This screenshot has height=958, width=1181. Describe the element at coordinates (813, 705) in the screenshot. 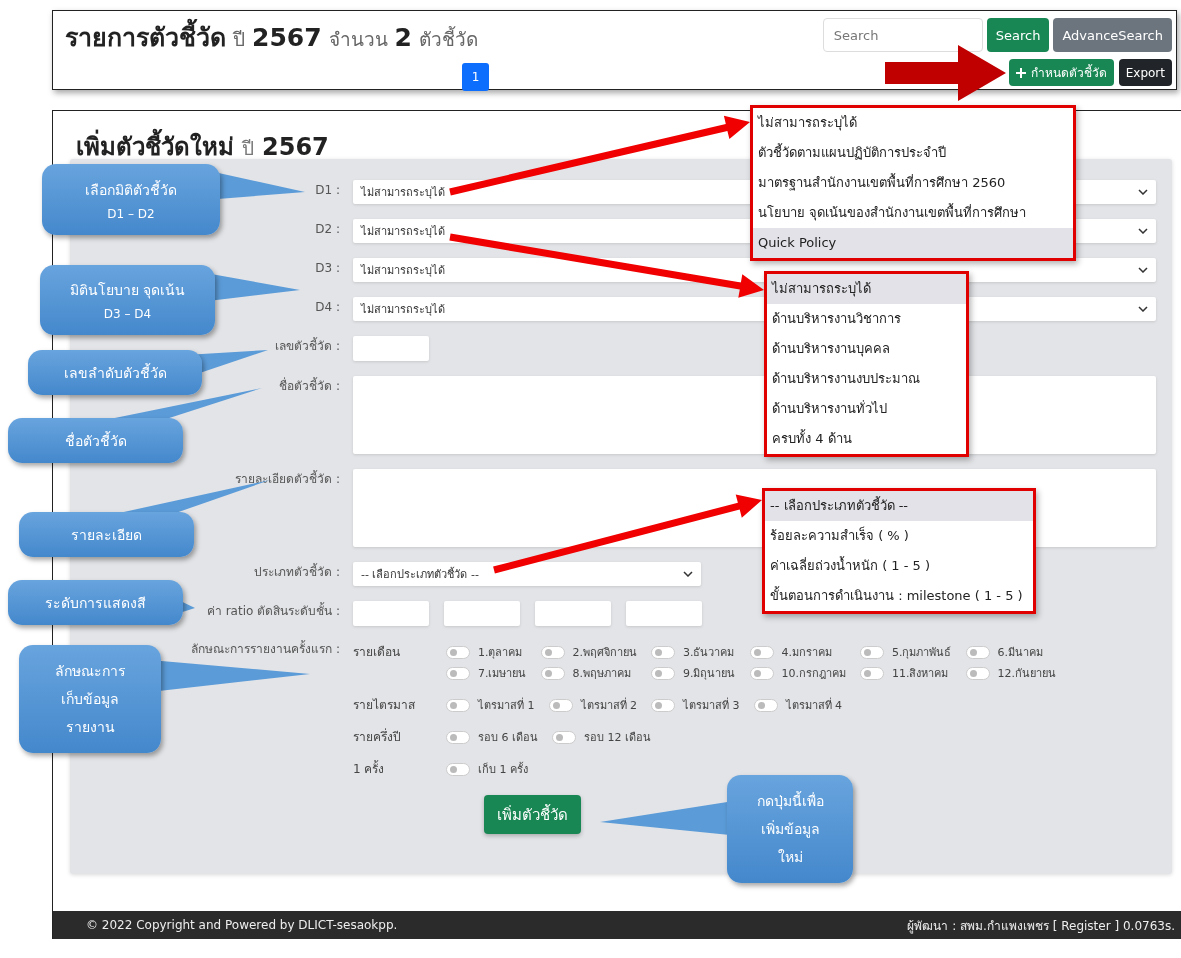

I see `toggle-label: ไตรมาสที่ 4` at that location.